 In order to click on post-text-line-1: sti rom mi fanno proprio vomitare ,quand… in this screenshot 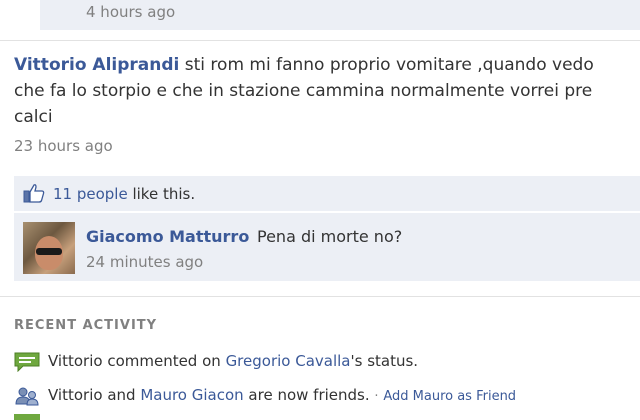, I will do `click(389, 65)`.